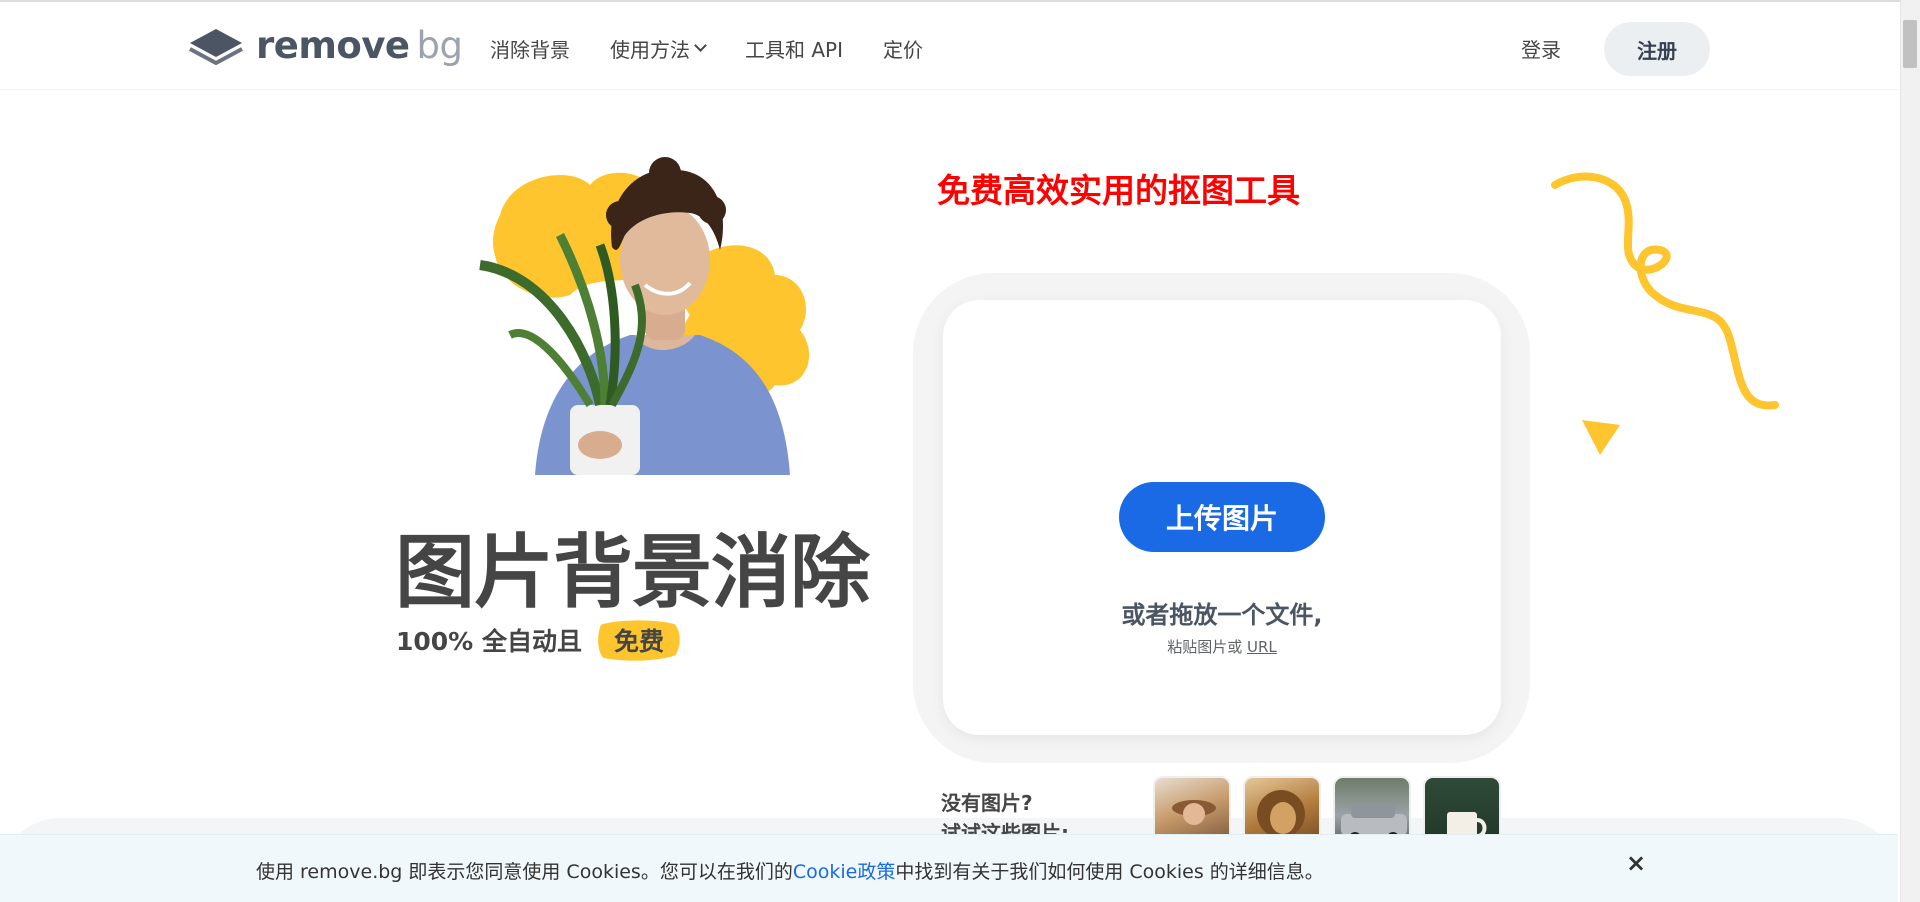 Image resolution: width=1920 pixels, height=902 pixels. I want to click on logo-text: remove bg, so click(359, 45).